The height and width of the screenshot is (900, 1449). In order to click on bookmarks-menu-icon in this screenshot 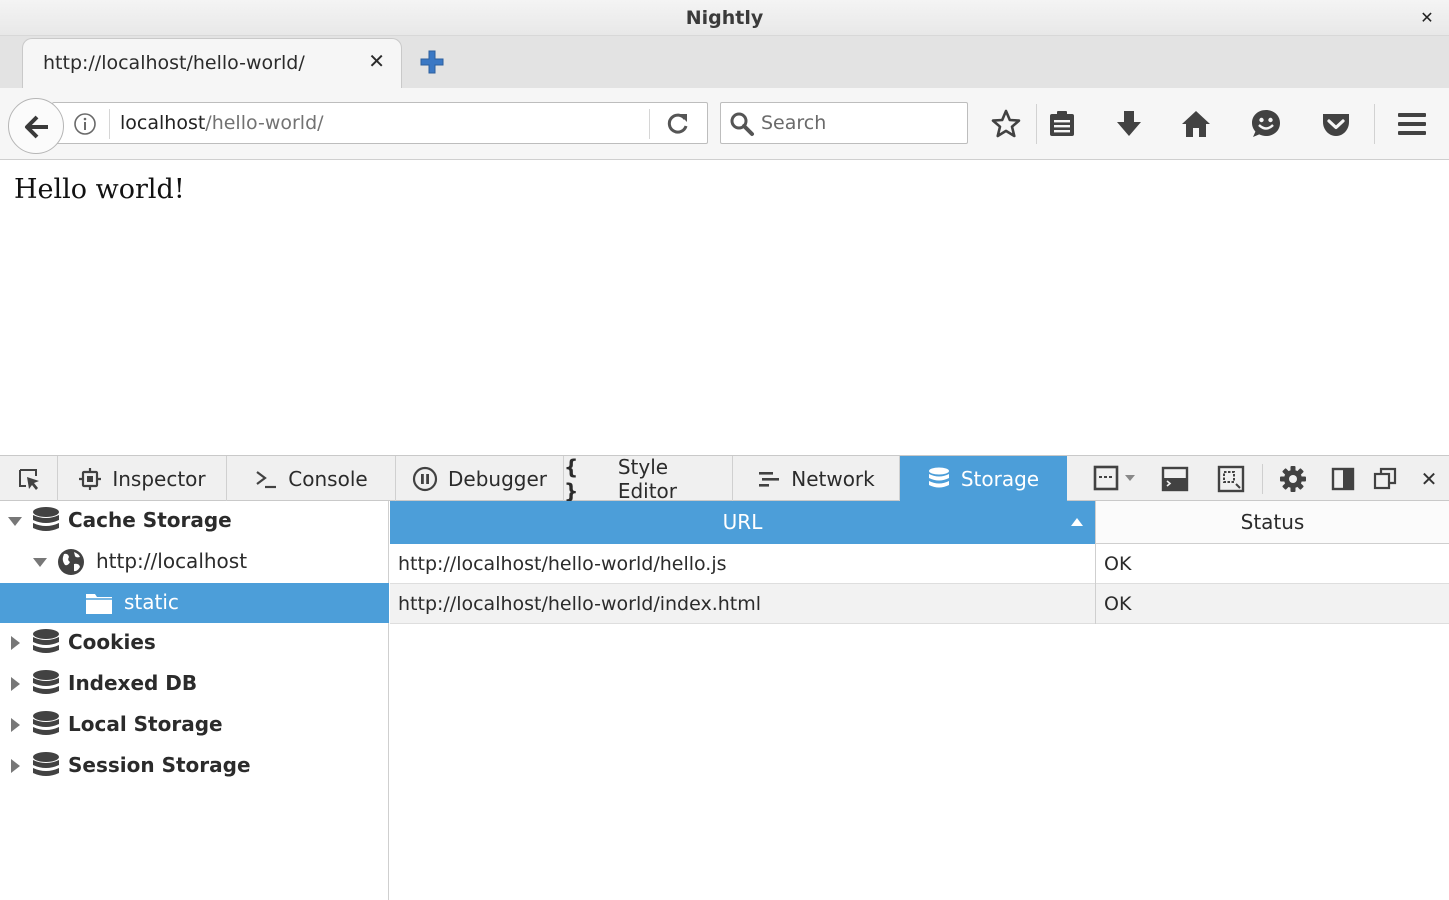, I will do `click(1062, 124)`.